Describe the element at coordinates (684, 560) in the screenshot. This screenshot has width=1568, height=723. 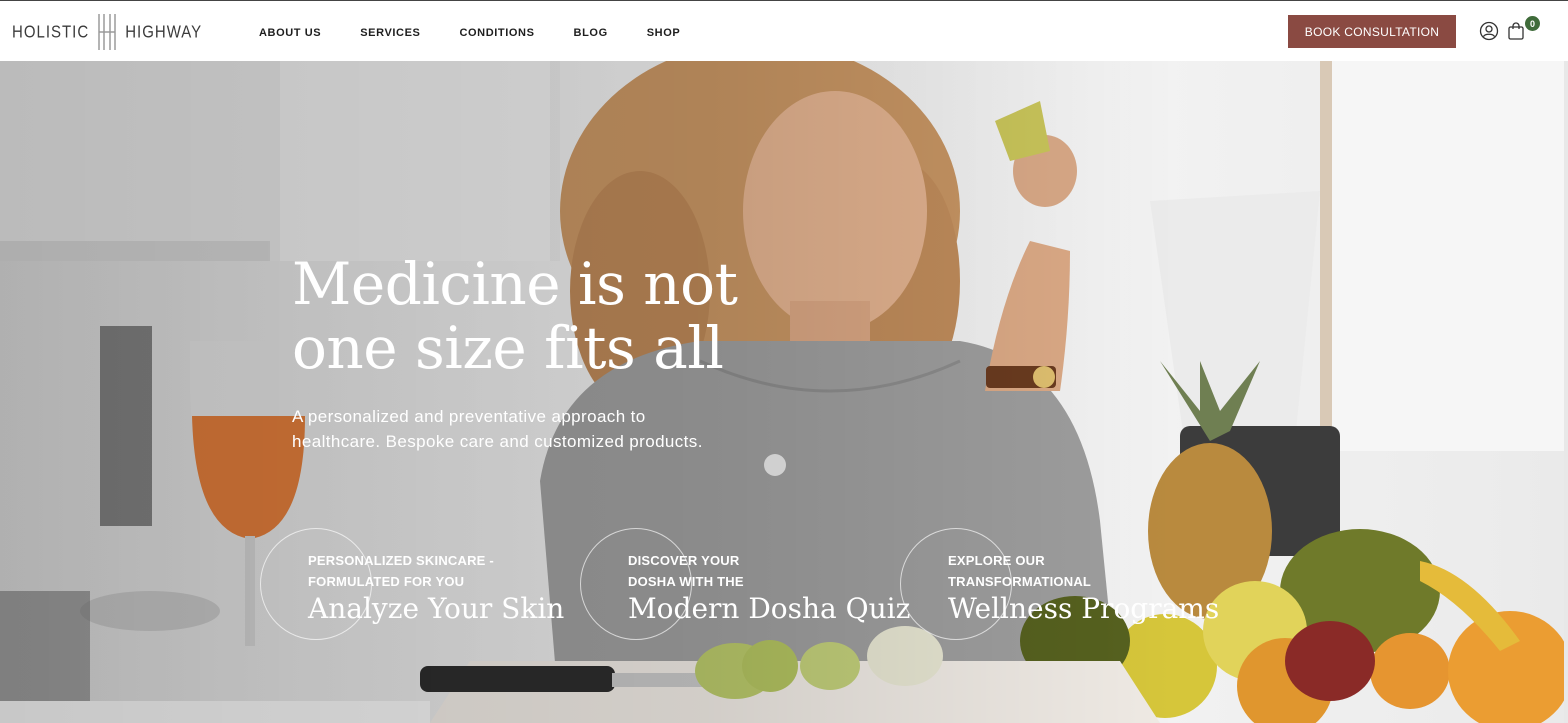
I see `card-kicker-line: DISCOVER YOUR` at that location.